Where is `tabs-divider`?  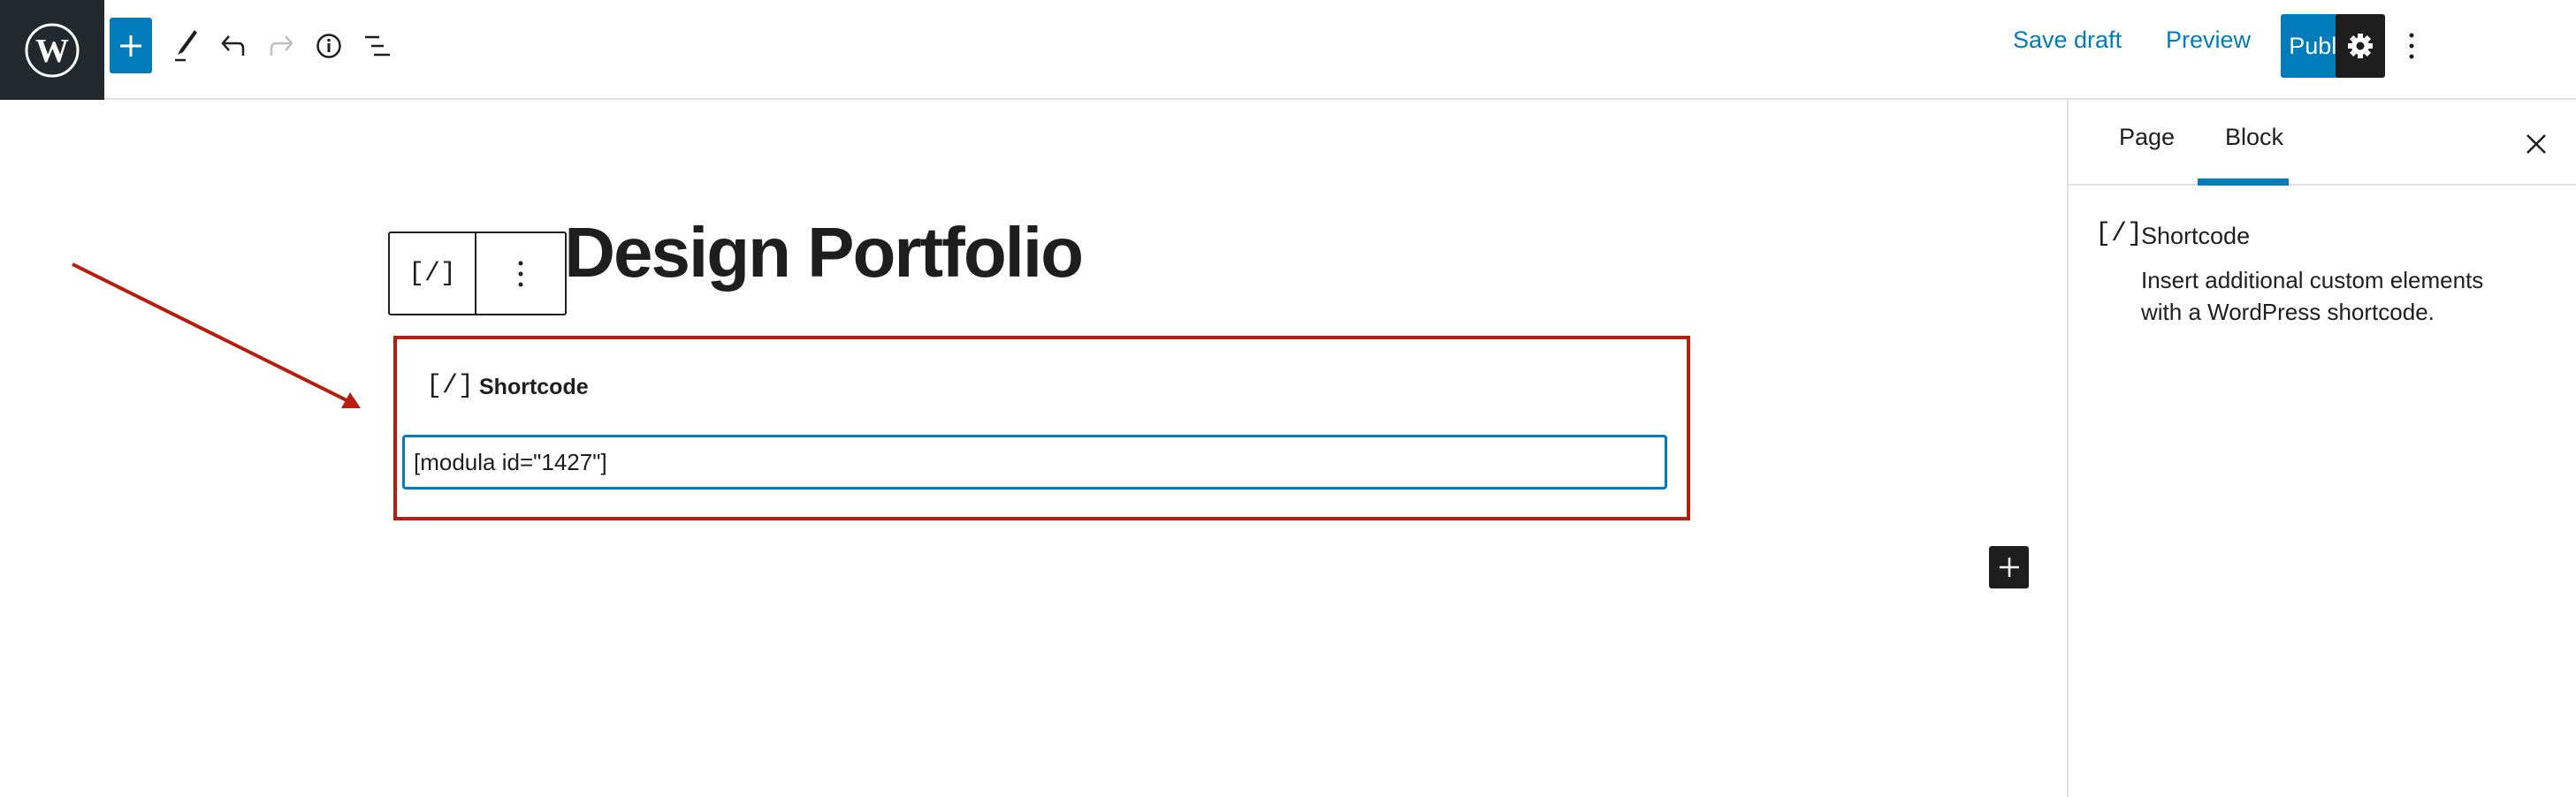 tabs-divider is located at coordinates (2322, 185).